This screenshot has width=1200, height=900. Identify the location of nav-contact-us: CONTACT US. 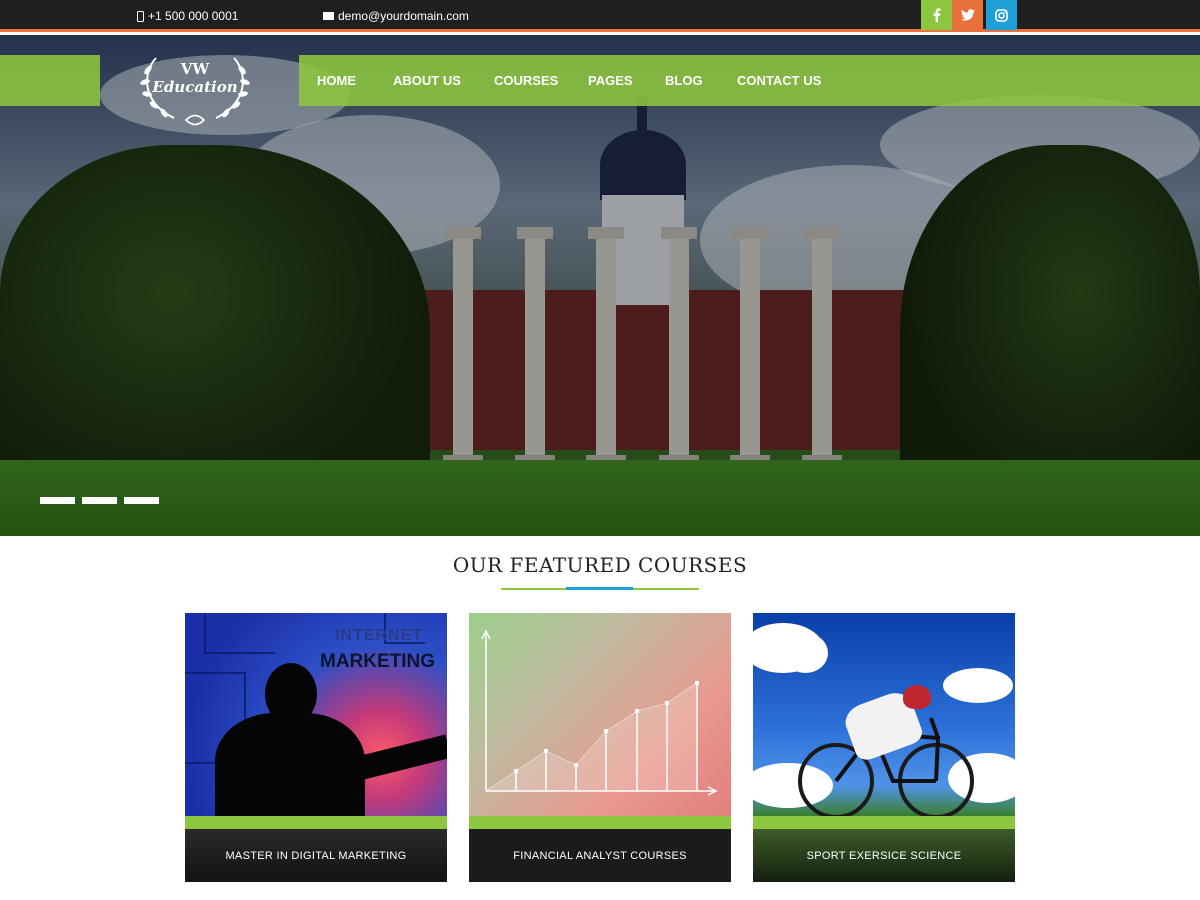
(779, 80).